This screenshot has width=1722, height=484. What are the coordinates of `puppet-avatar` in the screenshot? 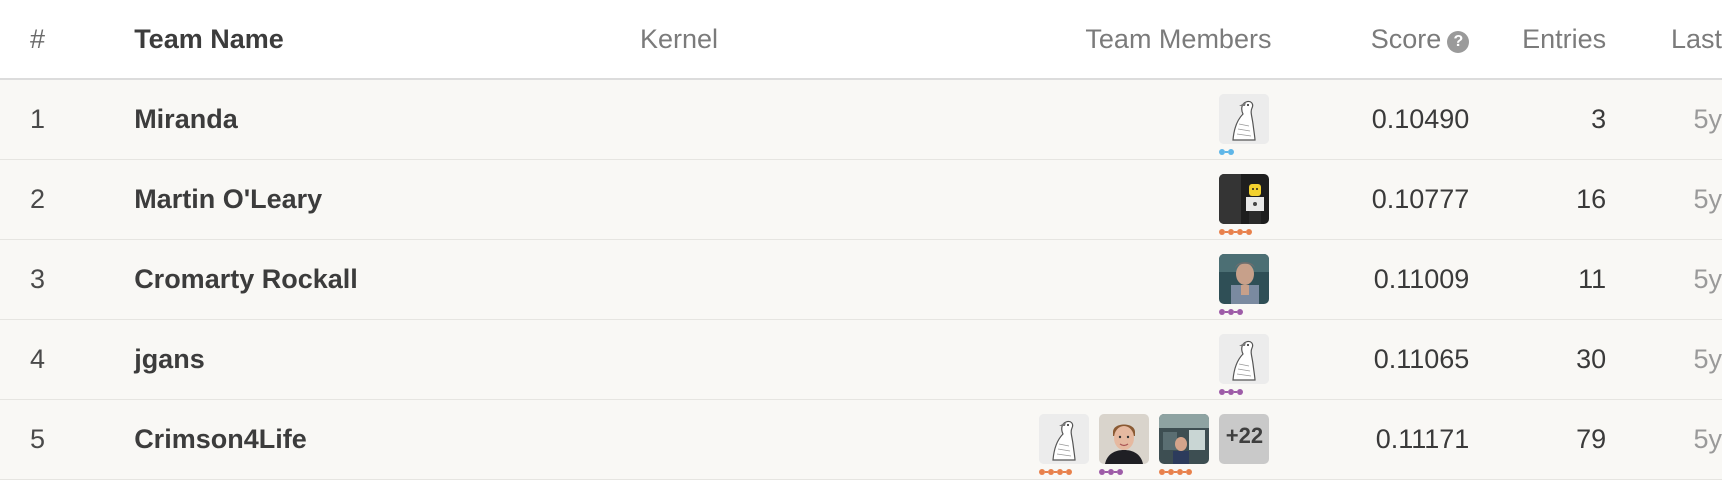 It's located at (1244, 279).